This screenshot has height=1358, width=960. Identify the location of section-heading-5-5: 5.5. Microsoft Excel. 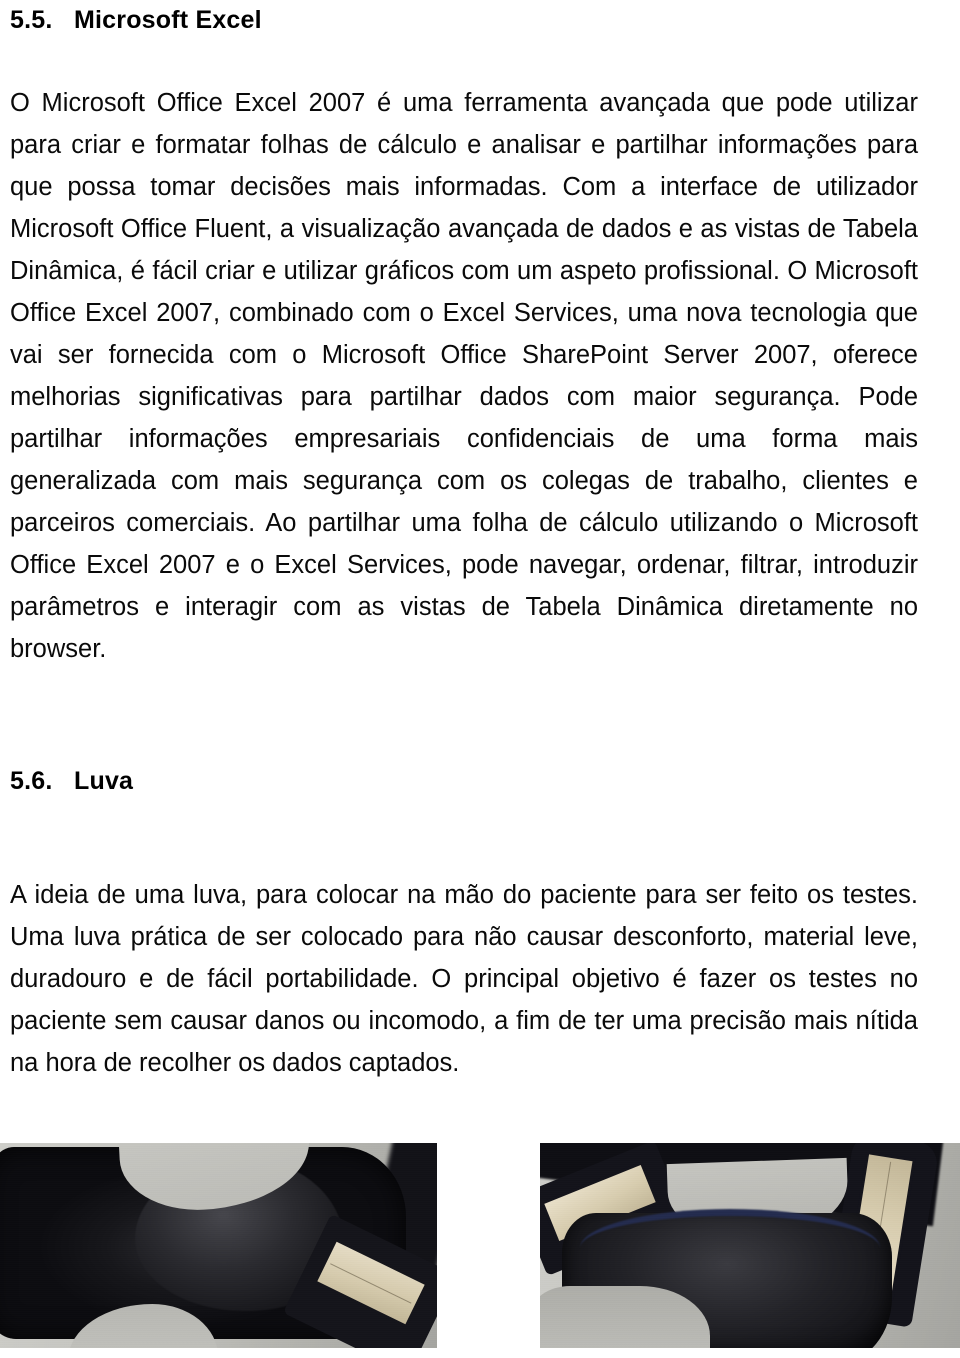
(464, 17).